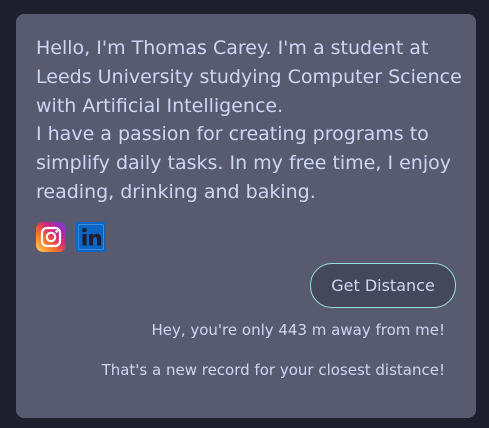 Image resolution: width=489 pixels, height=428 pixels. Describe the element at coordinates (383, 285) in the screenshot. I see `get-distance-button: Get Distance` at that location.